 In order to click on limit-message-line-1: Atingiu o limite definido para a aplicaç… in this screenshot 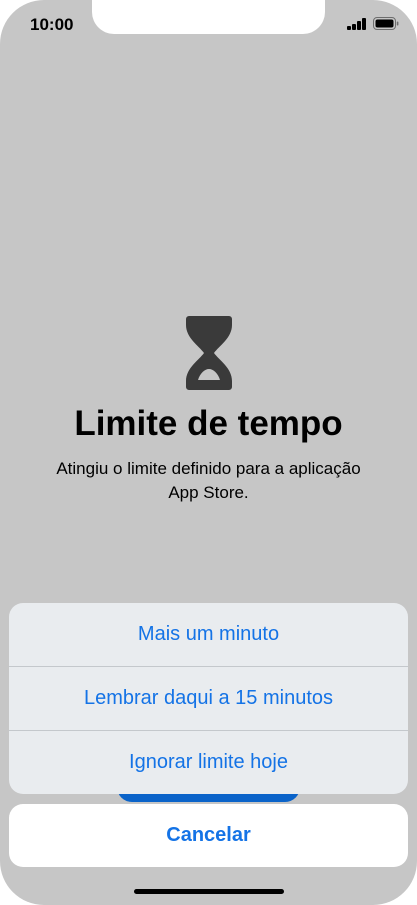, I will do `click(208, 468)`.